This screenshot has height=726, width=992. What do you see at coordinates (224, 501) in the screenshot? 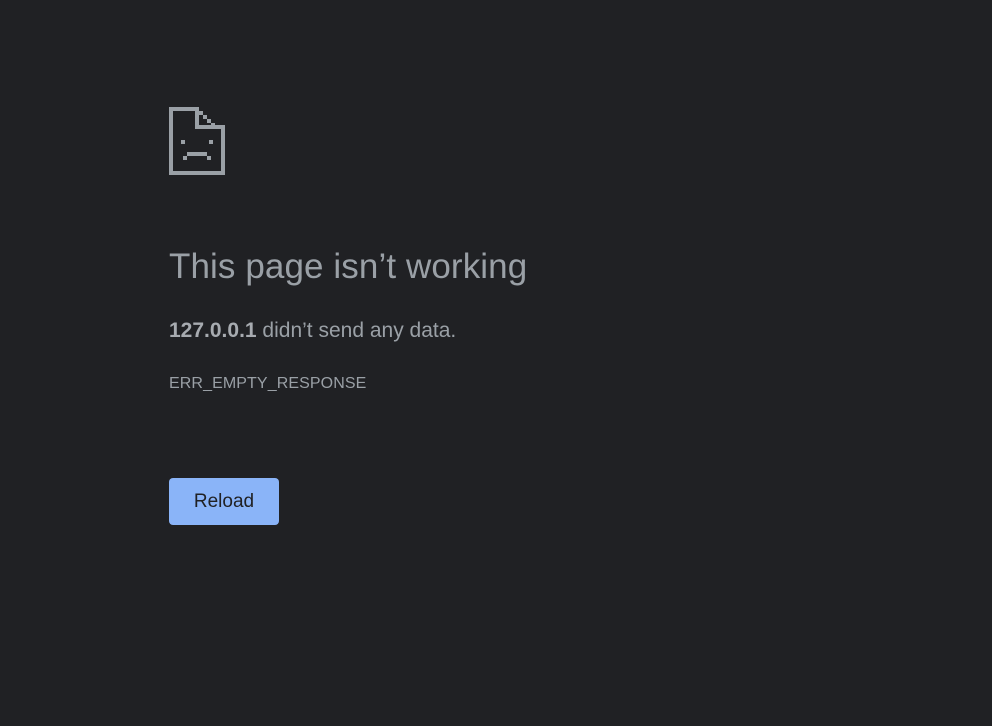
I see `reload-button: Reload` at bounding box center [224, 501].